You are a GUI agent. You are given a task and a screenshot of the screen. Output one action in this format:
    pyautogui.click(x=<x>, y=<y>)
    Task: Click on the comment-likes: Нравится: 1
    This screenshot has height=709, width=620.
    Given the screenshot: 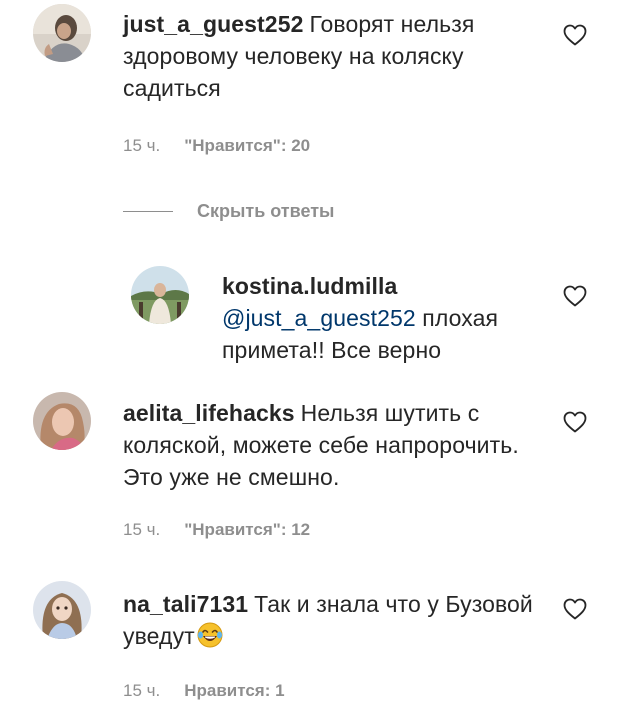 What is the action you would take?
    pyautogui.click(x=234, y=690)
    